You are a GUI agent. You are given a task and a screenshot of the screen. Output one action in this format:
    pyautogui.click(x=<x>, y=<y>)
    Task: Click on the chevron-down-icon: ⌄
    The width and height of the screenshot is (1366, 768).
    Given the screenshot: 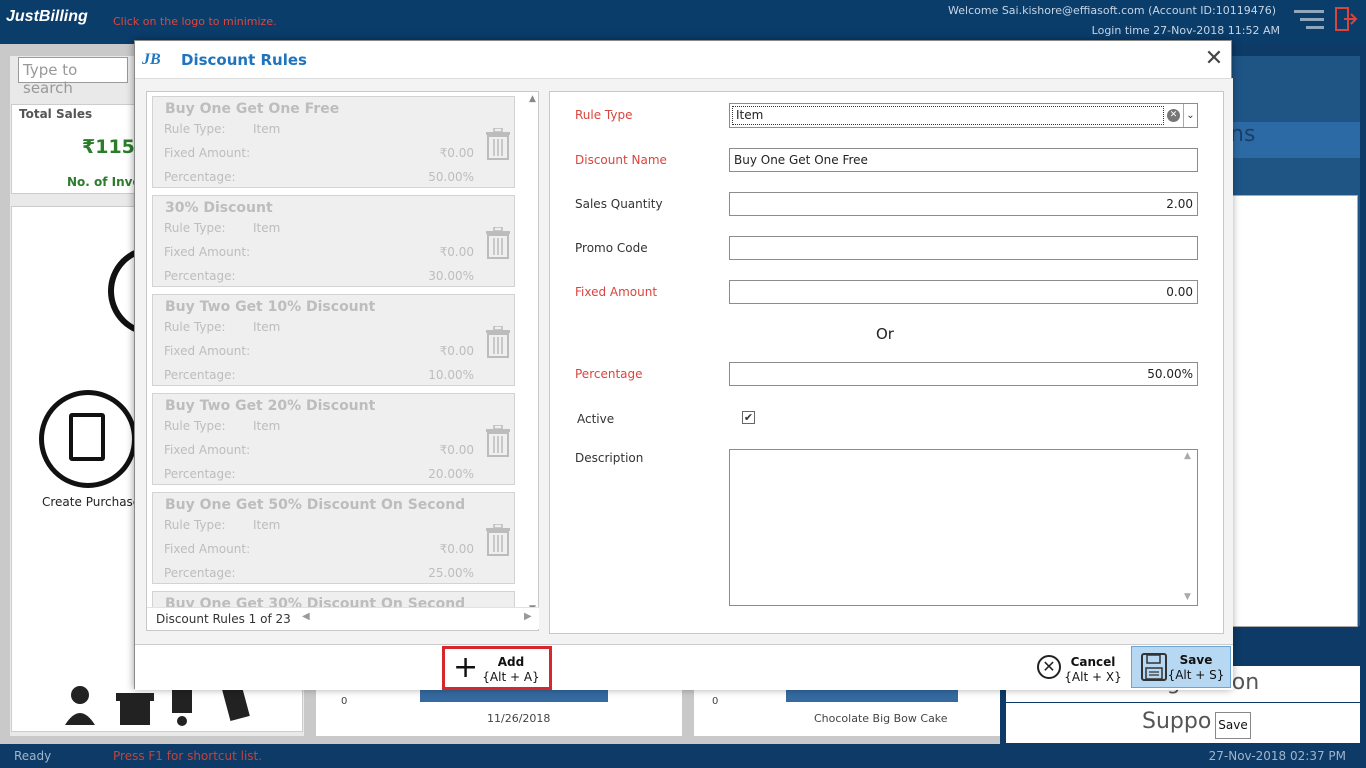 What is the action you would take?
    pyautogui.click(x=1190, y=115)
    